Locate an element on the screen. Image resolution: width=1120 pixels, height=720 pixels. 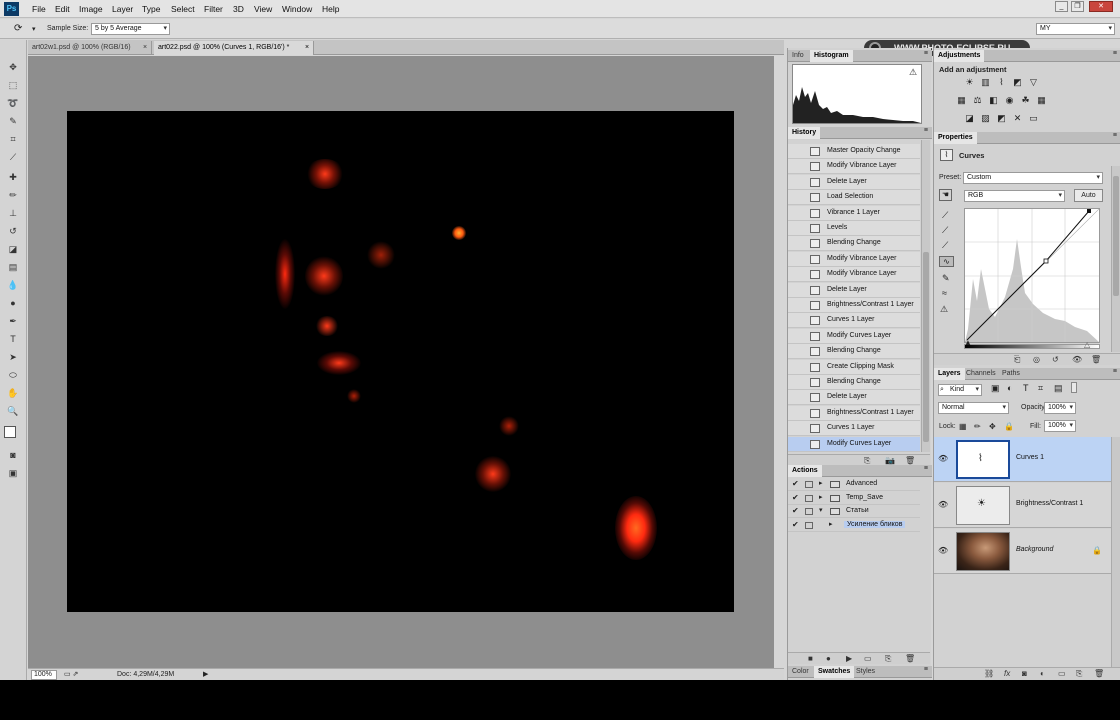
brush-tool-icon: ✏ is located at coordinates (13, 195).